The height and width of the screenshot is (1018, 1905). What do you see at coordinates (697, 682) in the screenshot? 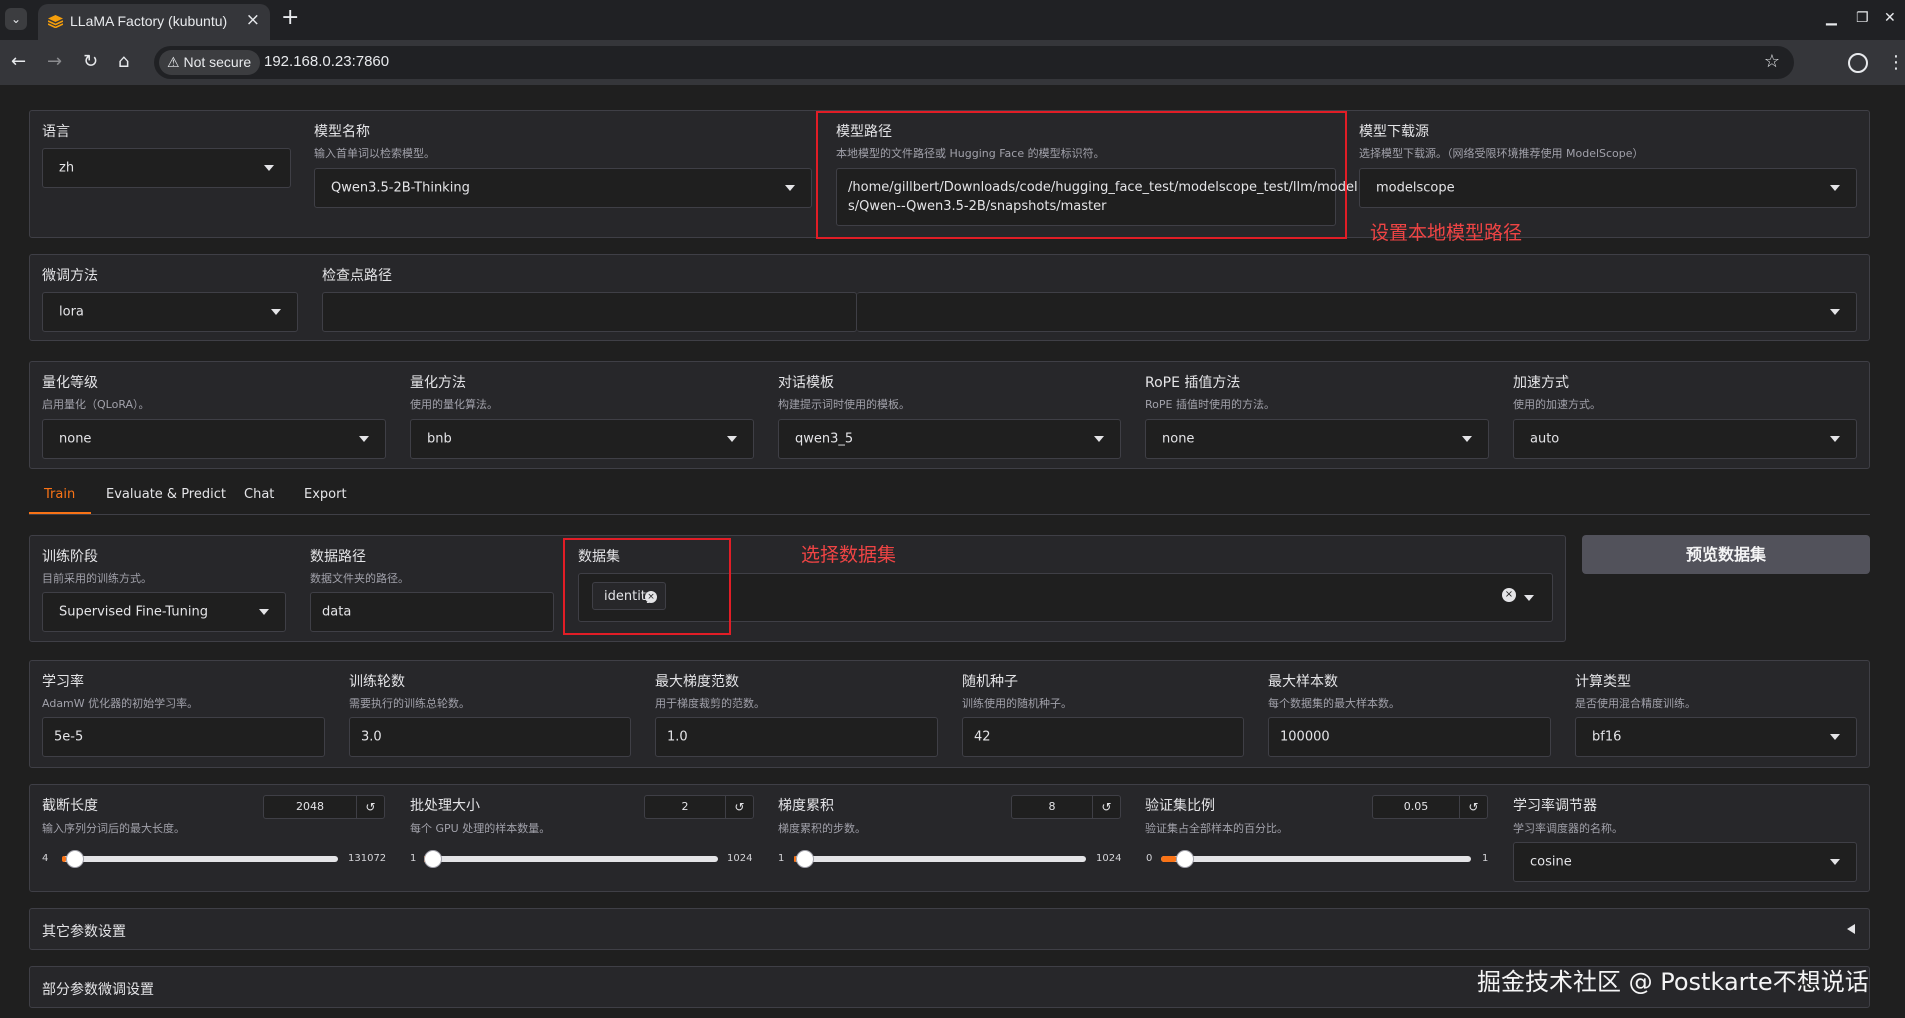
I see `max-grad-norm-label: 最大梯度范数` at bounding box center [697, 682].